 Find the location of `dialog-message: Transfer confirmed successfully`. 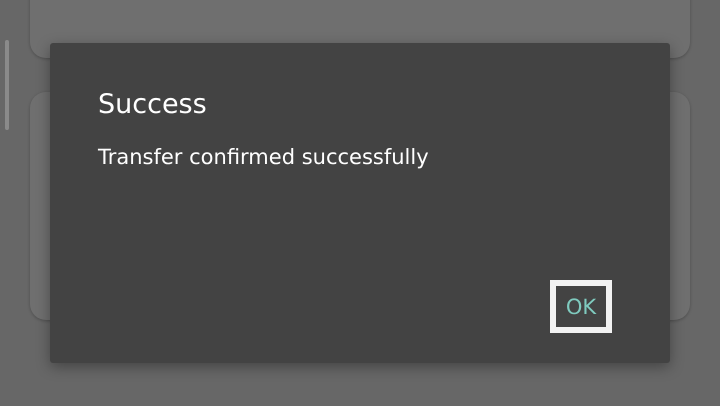

dialog-message: Transfer confirmed successfully is located at coordinates (264, 157).